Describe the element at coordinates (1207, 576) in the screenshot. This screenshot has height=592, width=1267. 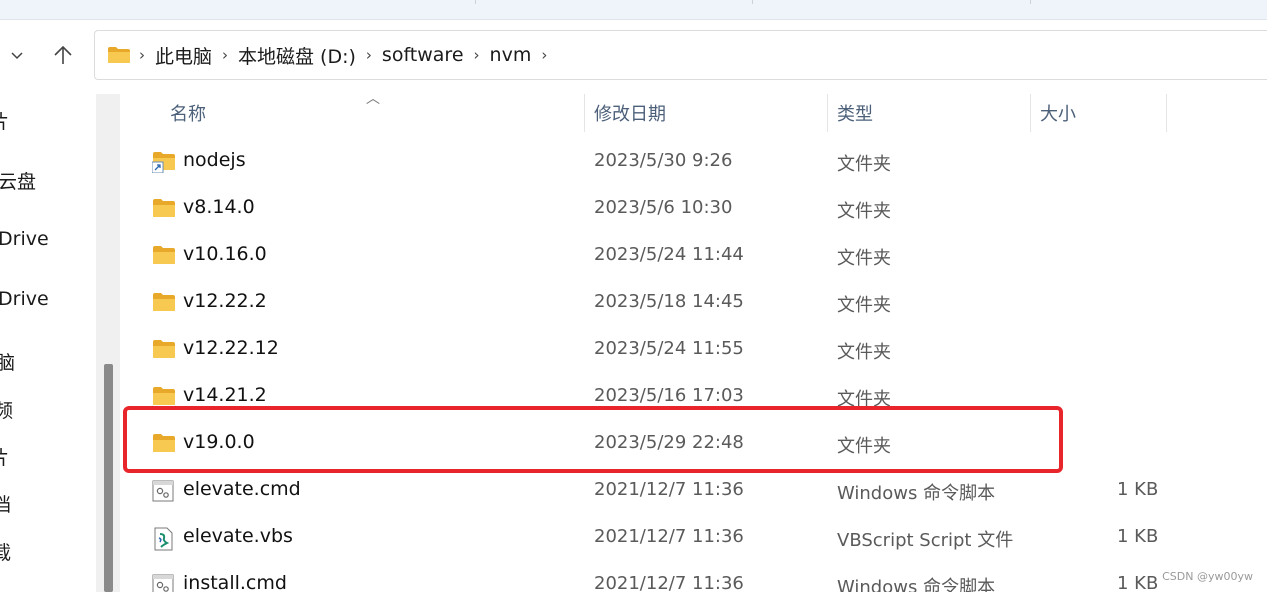
I see `watermark: CSDN @yw00yw` at that location.